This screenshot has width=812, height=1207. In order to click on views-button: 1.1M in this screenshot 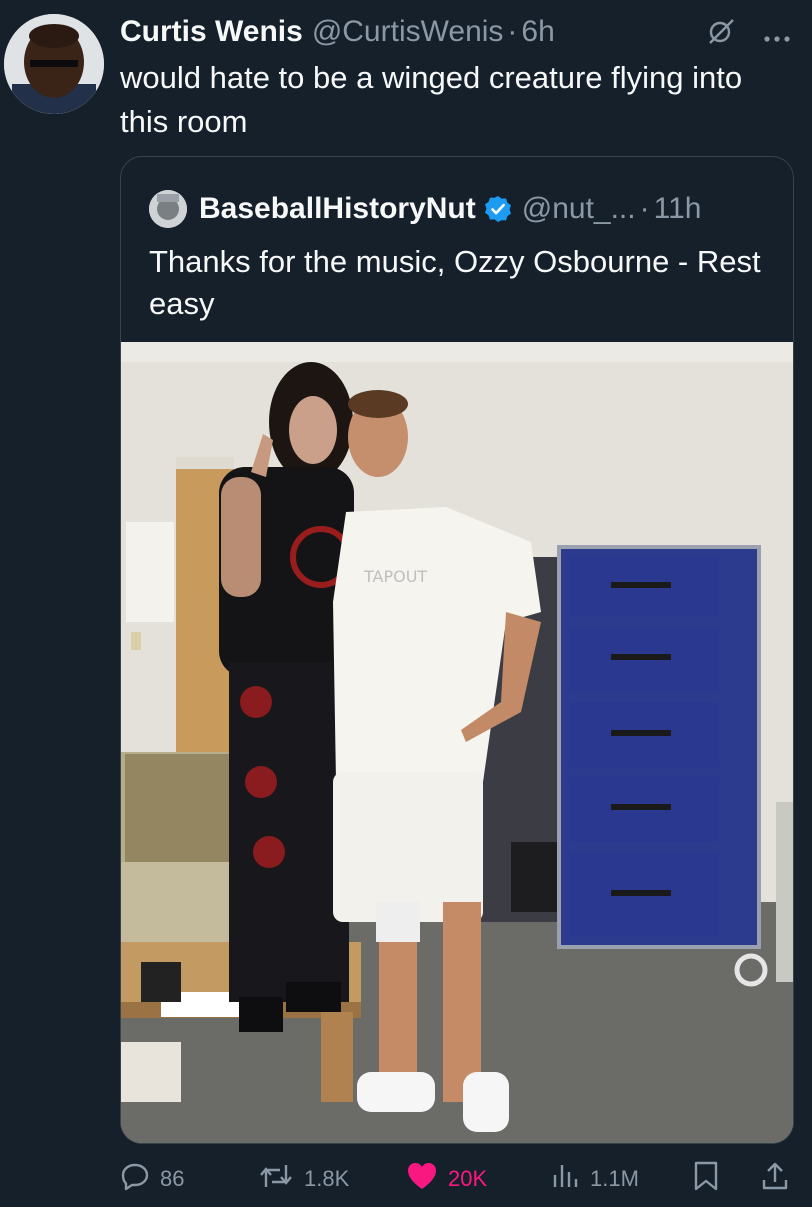, I will do `click(594, 1179)`.